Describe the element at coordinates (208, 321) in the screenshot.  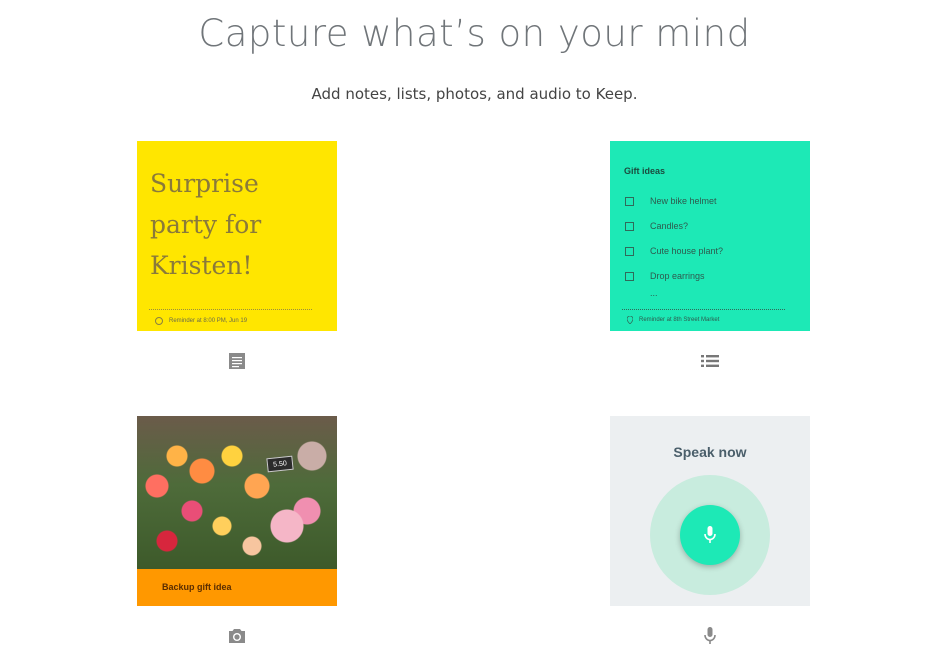
I see `note-reminder-text: Reminder at 8:00 PM, Jun 19` at that location.